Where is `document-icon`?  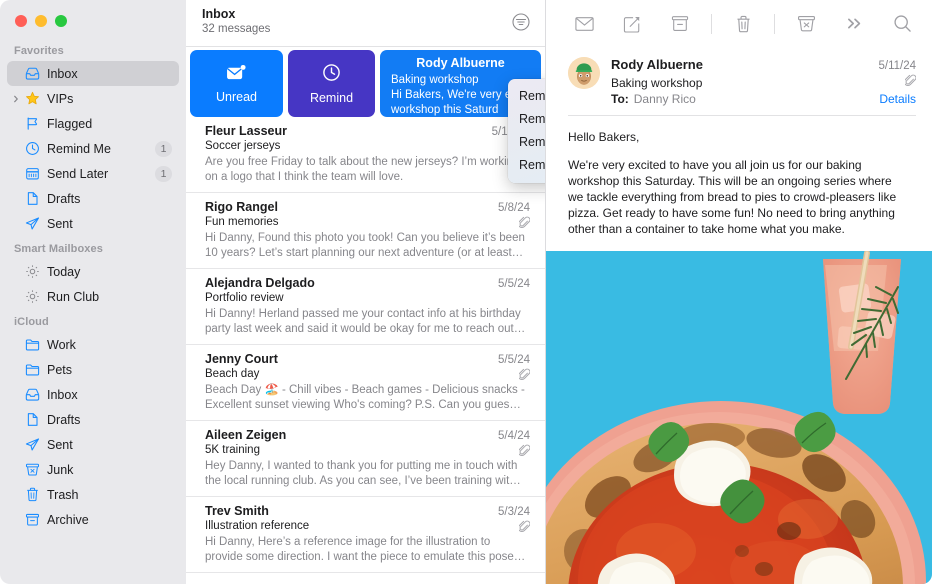
document-icon is located at coordinates (32, 420).